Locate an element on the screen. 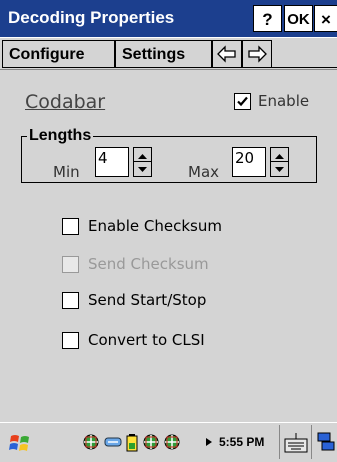  min-label: Min is located at coordinates (66, 172).